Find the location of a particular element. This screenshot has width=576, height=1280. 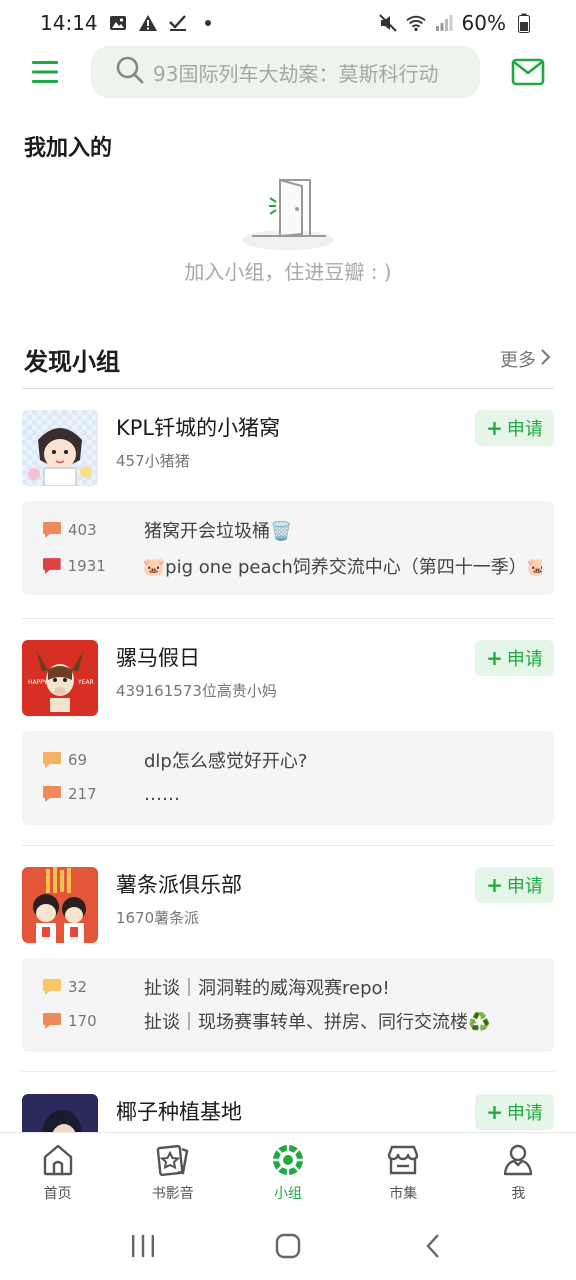

more-link: 更多 is located at coordinates (526, 359).